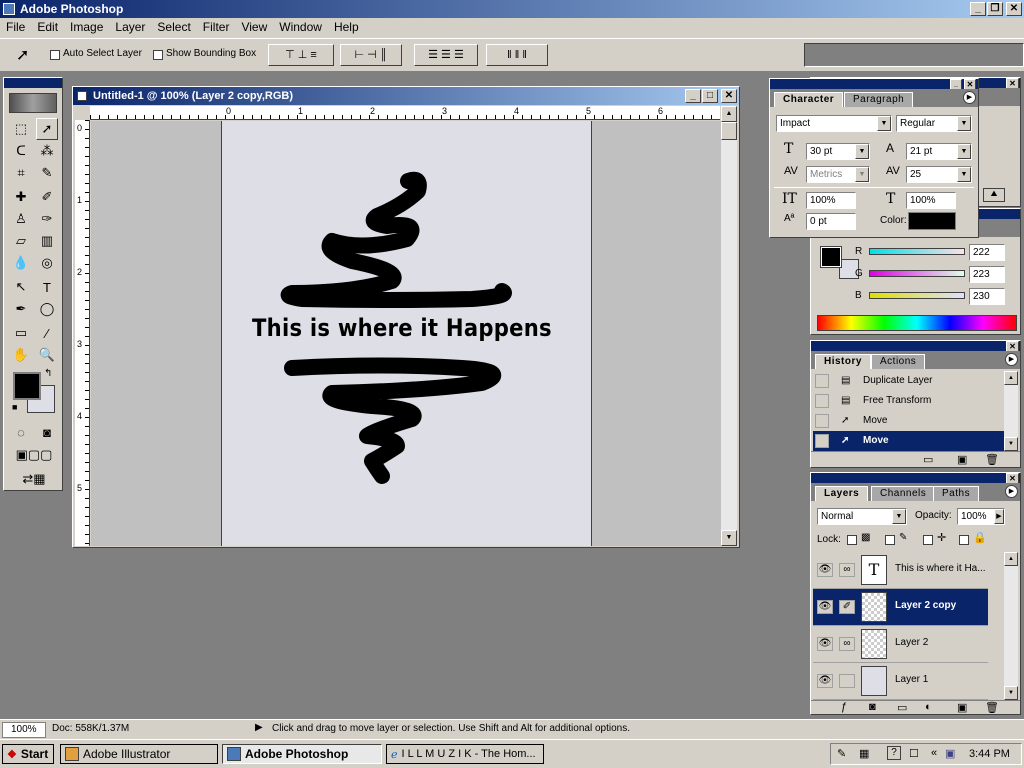  What do you see at coordinates (21, 333) in the screenshot?
I see `notes-tool-icon: ▭` at bounding box center [21, 333].